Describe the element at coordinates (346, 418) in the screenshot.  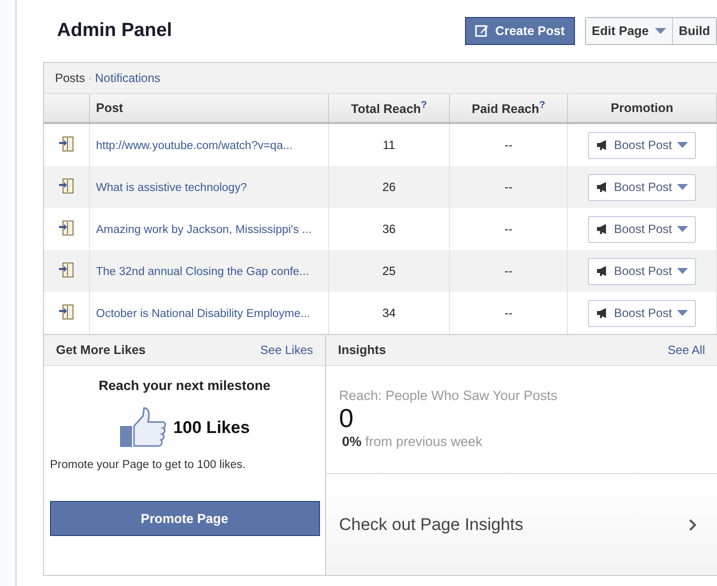
I see `metric-value: 0` at that location.